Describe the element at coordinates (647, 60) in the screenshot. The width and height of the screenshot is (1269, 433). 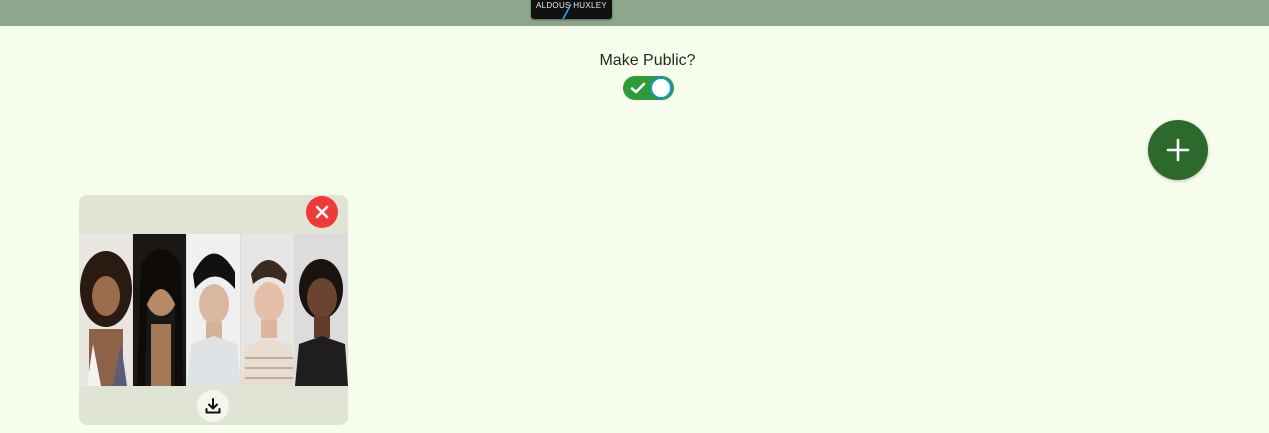
I see `make-public-label: Make Public?` at that location.